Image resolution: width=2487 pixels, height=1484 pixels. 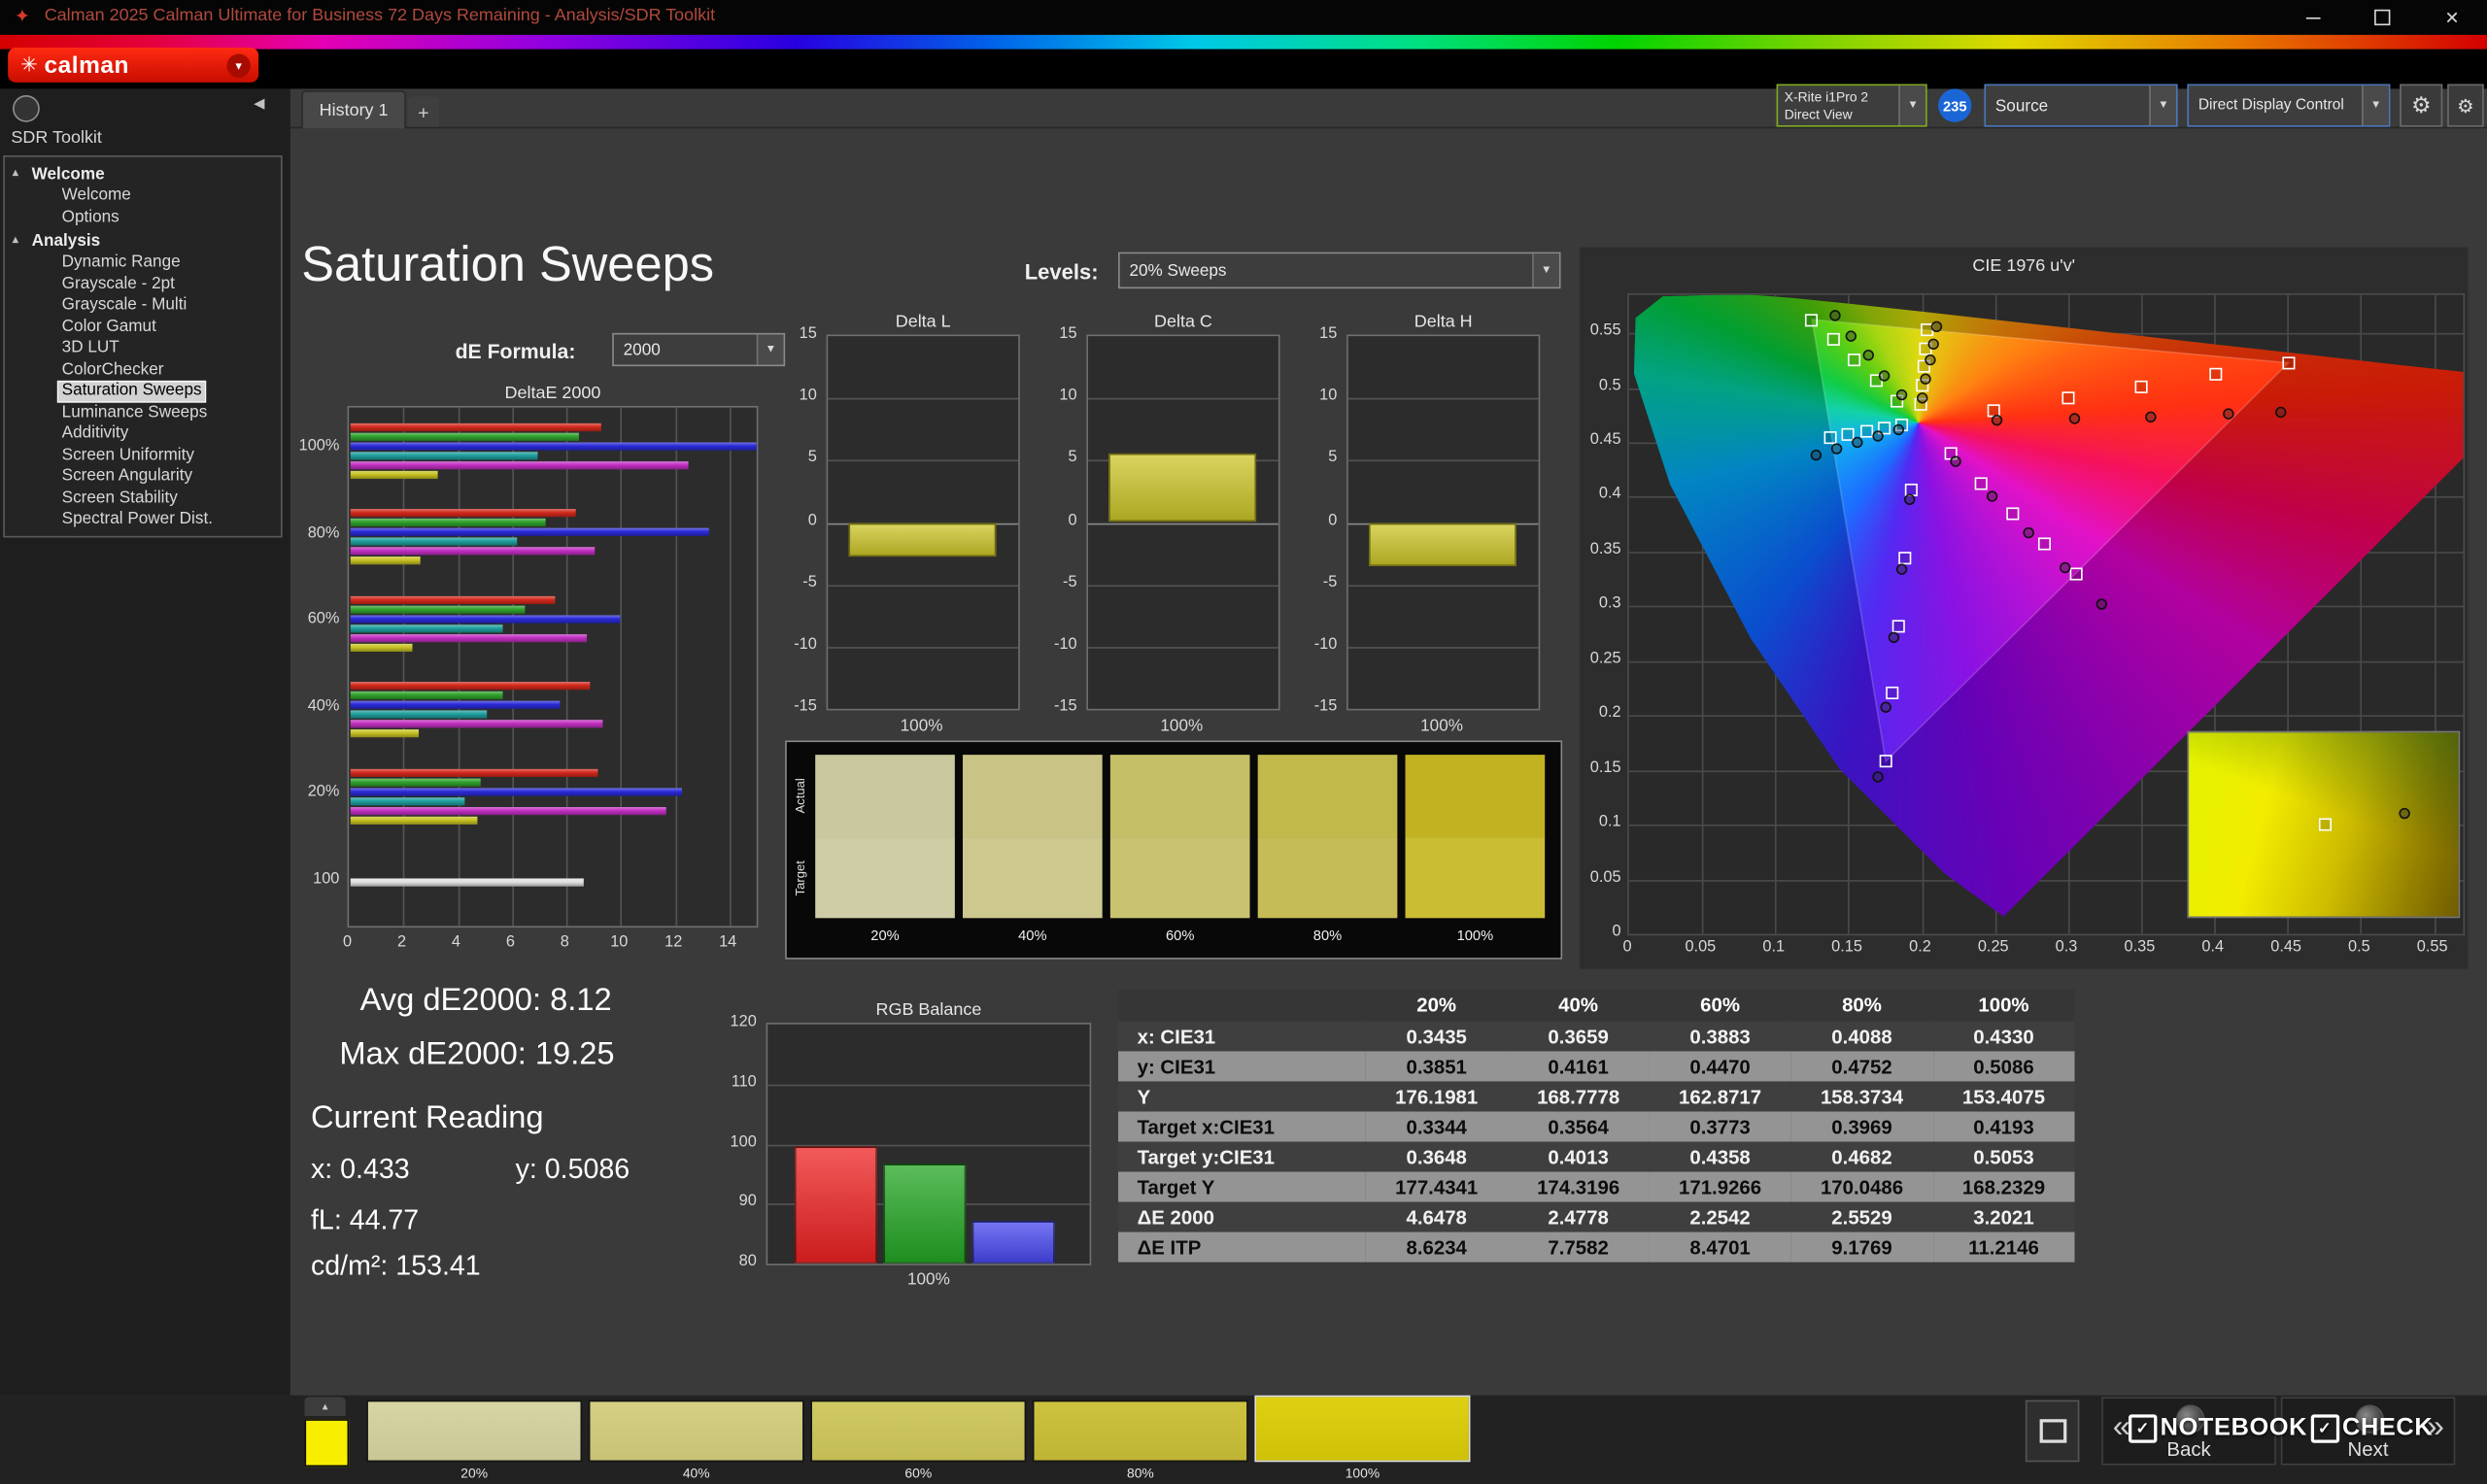 I want to click on table-cell-value: 0.4682, so click(x=1861, y=1156).